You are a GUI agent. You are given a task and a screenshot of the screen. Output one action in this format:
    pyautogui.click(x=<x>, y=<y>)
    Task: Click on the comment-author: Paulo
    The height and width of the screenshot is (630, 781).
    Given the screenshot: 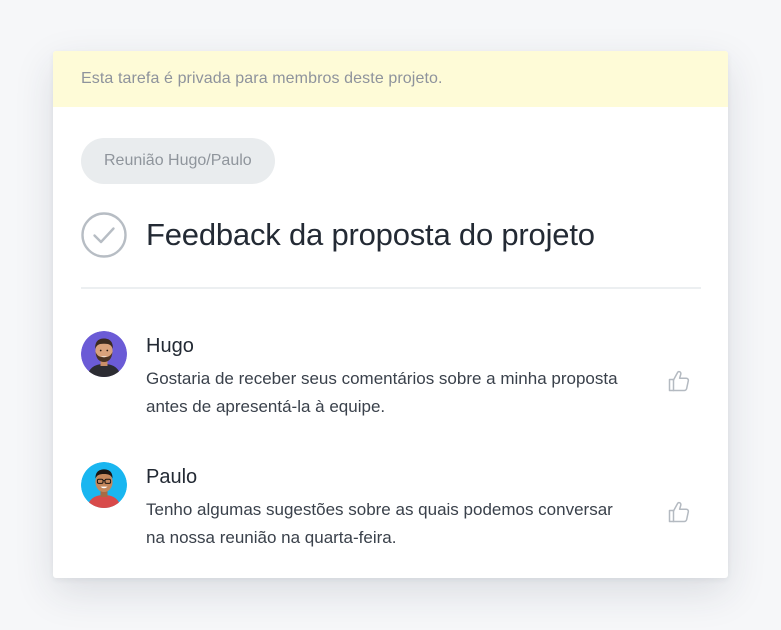 What is the action you would take?
    pyautogui.click(x=172, y=477)
    